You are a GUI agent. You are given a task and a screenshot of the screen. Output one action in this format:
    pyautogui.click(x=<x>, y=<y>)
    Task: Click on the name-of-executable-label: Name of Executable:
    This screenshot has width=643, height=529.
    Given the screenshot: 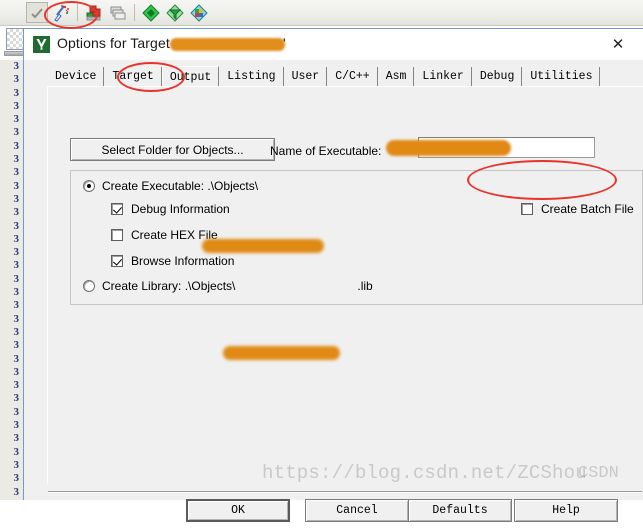 What is the action you would take?
    pyautogui.click(x=326, y=151)
    